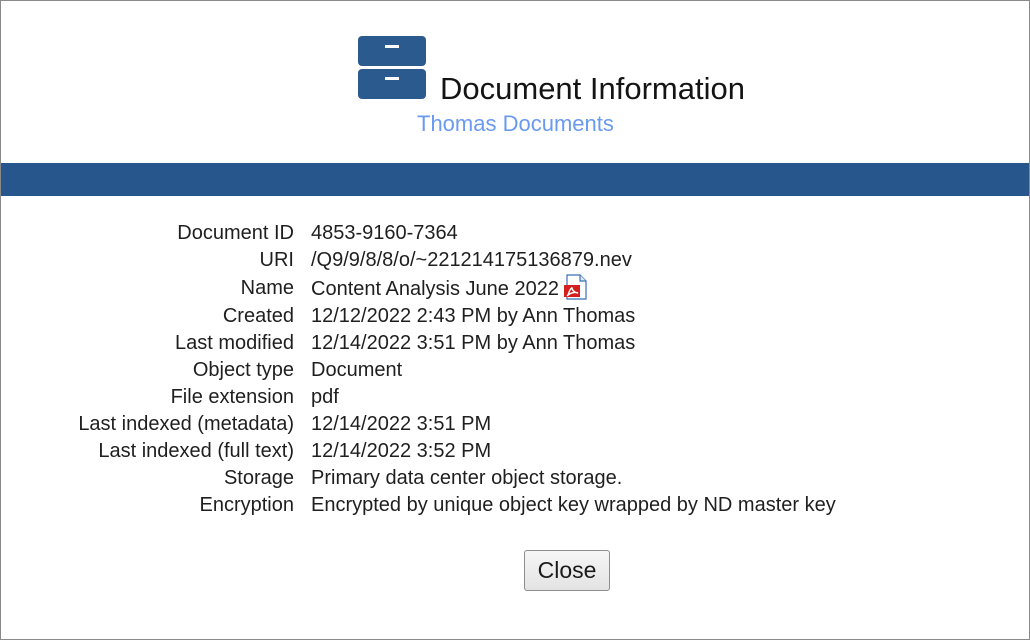 The height and width of the screenshot is (640, 1030). I want to click on detail-value: 12/14/2022 3:51 PM, so click(401, 424).